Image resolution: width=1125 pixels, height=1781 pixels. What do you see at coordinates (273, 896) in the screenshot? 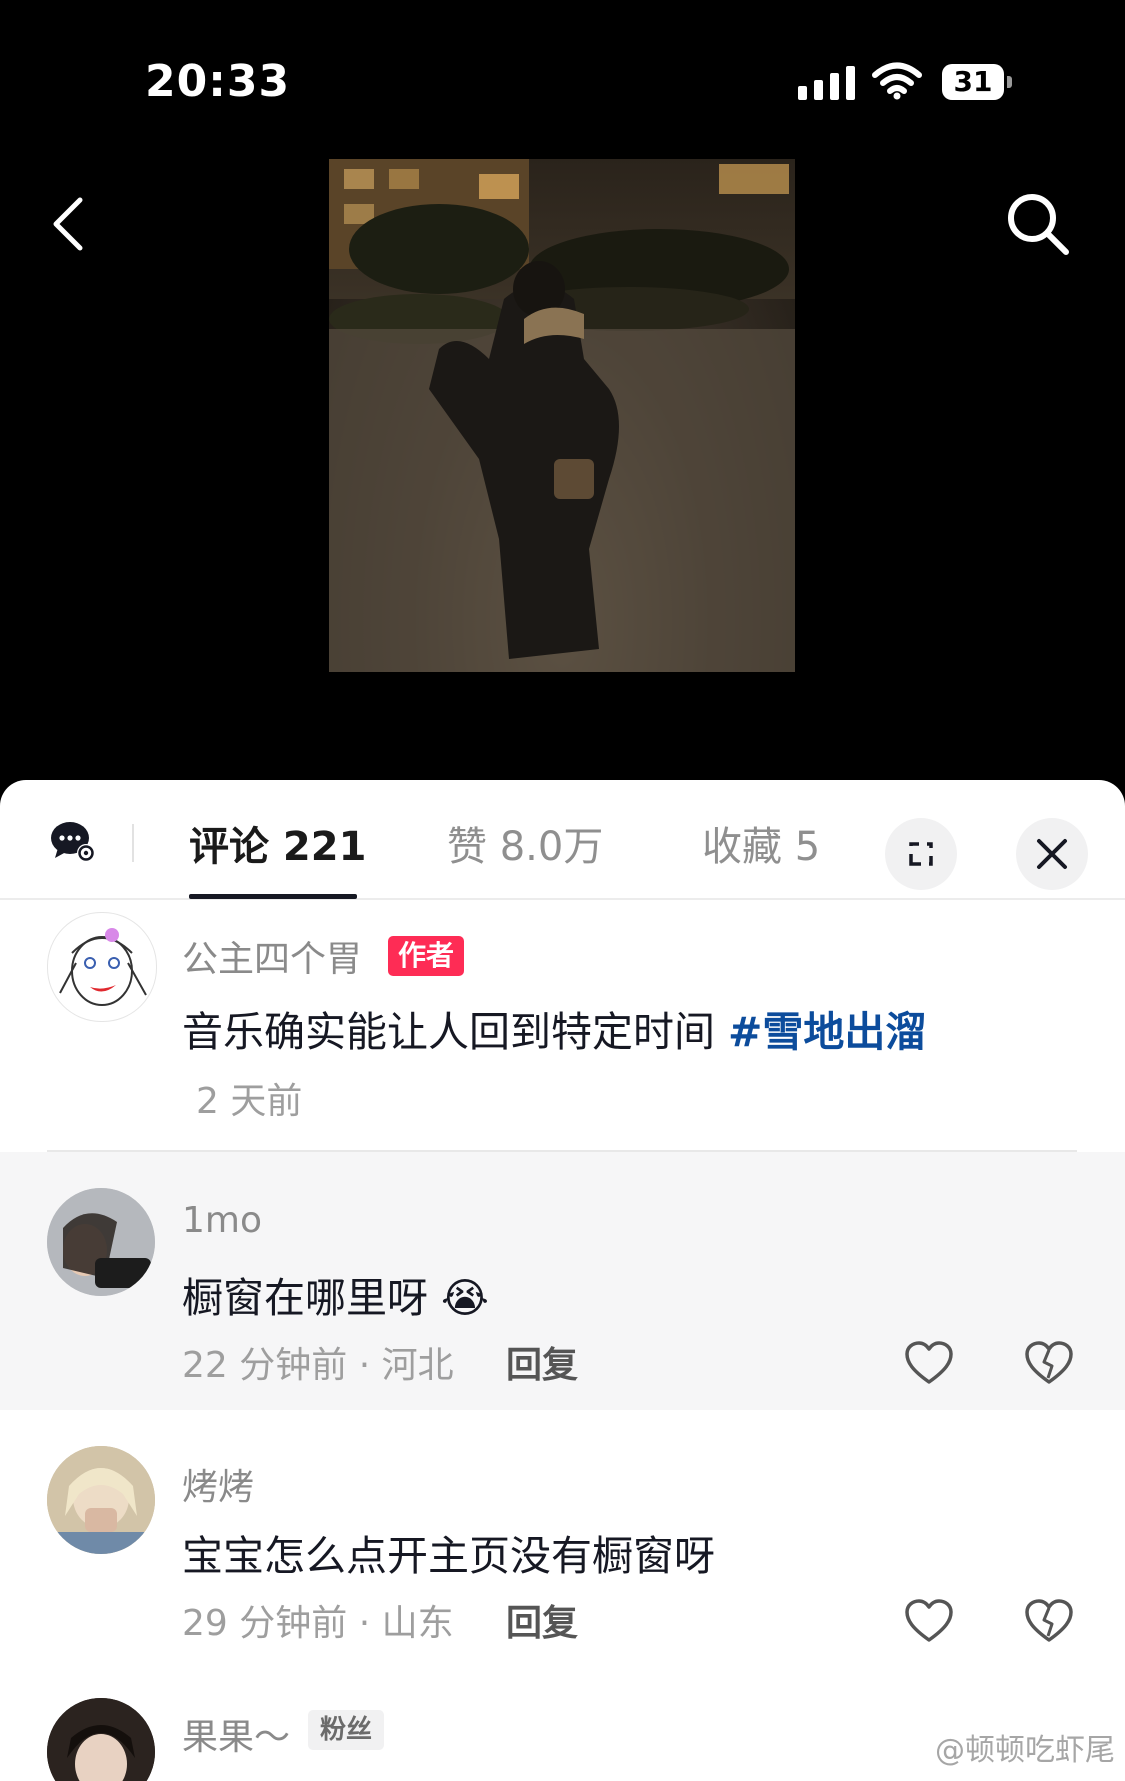
I see `active-tab-indicator` at bounding box center [273, 896].